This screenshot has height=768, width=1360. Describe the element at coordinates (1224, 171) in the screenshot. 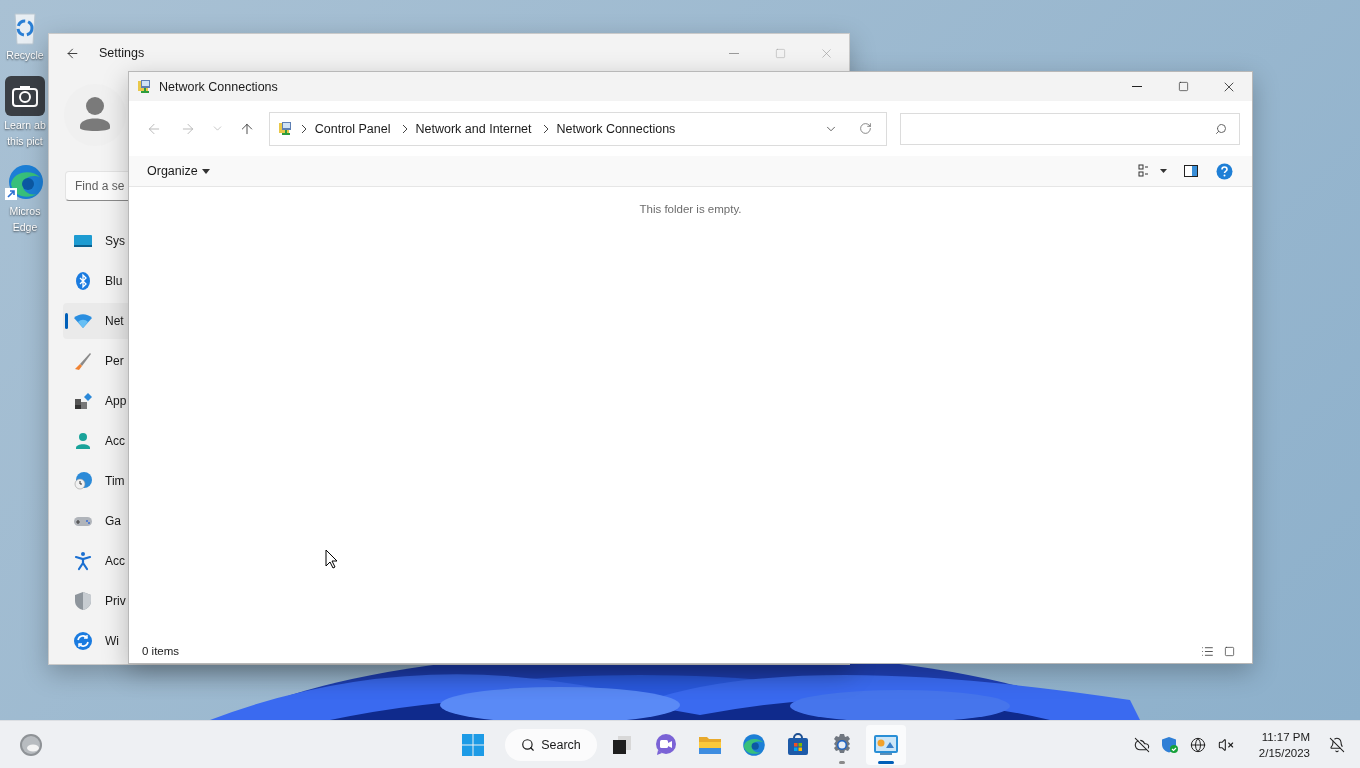

I see `help-icon` at that location.